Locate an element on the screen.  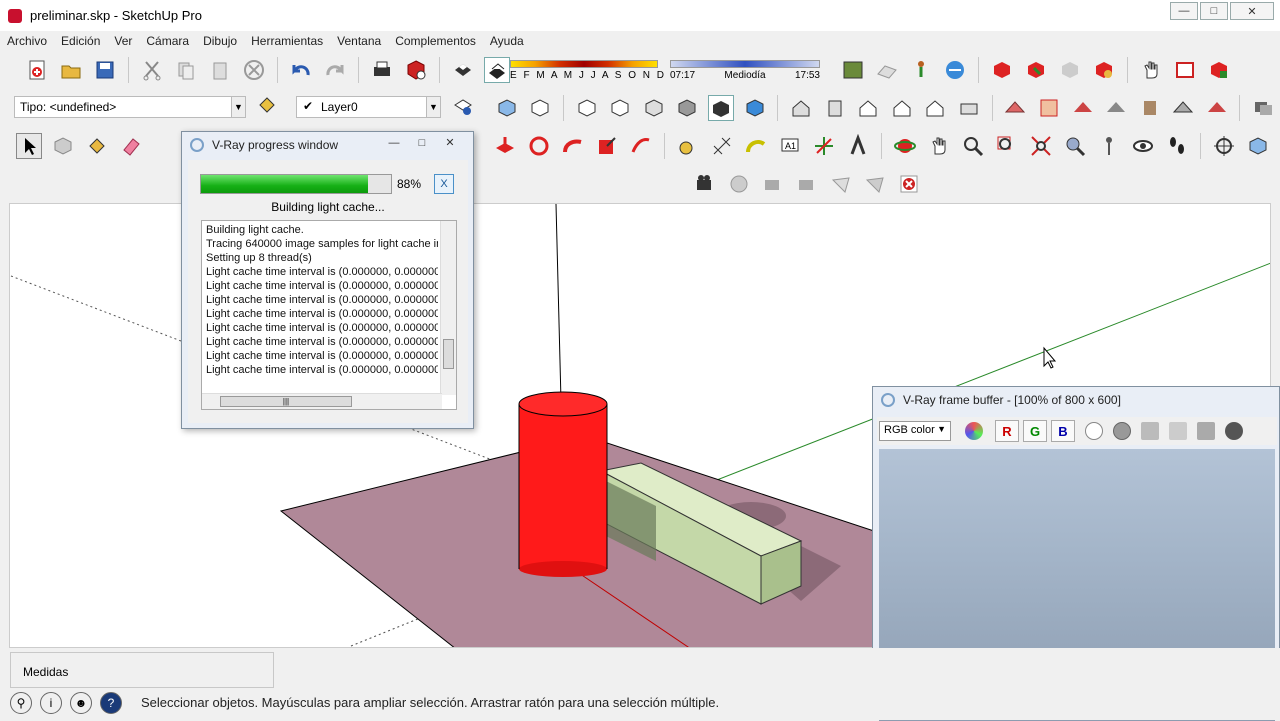
shadow-settings-icon is located at coordinates (497, 70).